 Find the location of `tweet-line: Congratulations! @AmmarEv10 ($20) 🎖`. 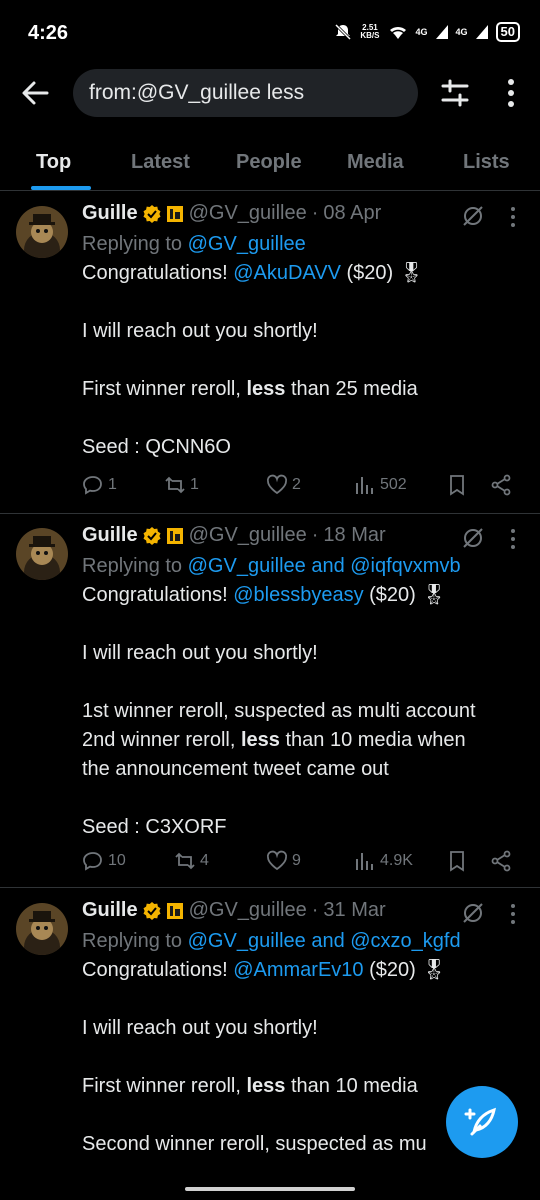

tweet-line: Congratulations! @AmmarEv10 ($20) 🎖 is located at coordinates (264, 970).